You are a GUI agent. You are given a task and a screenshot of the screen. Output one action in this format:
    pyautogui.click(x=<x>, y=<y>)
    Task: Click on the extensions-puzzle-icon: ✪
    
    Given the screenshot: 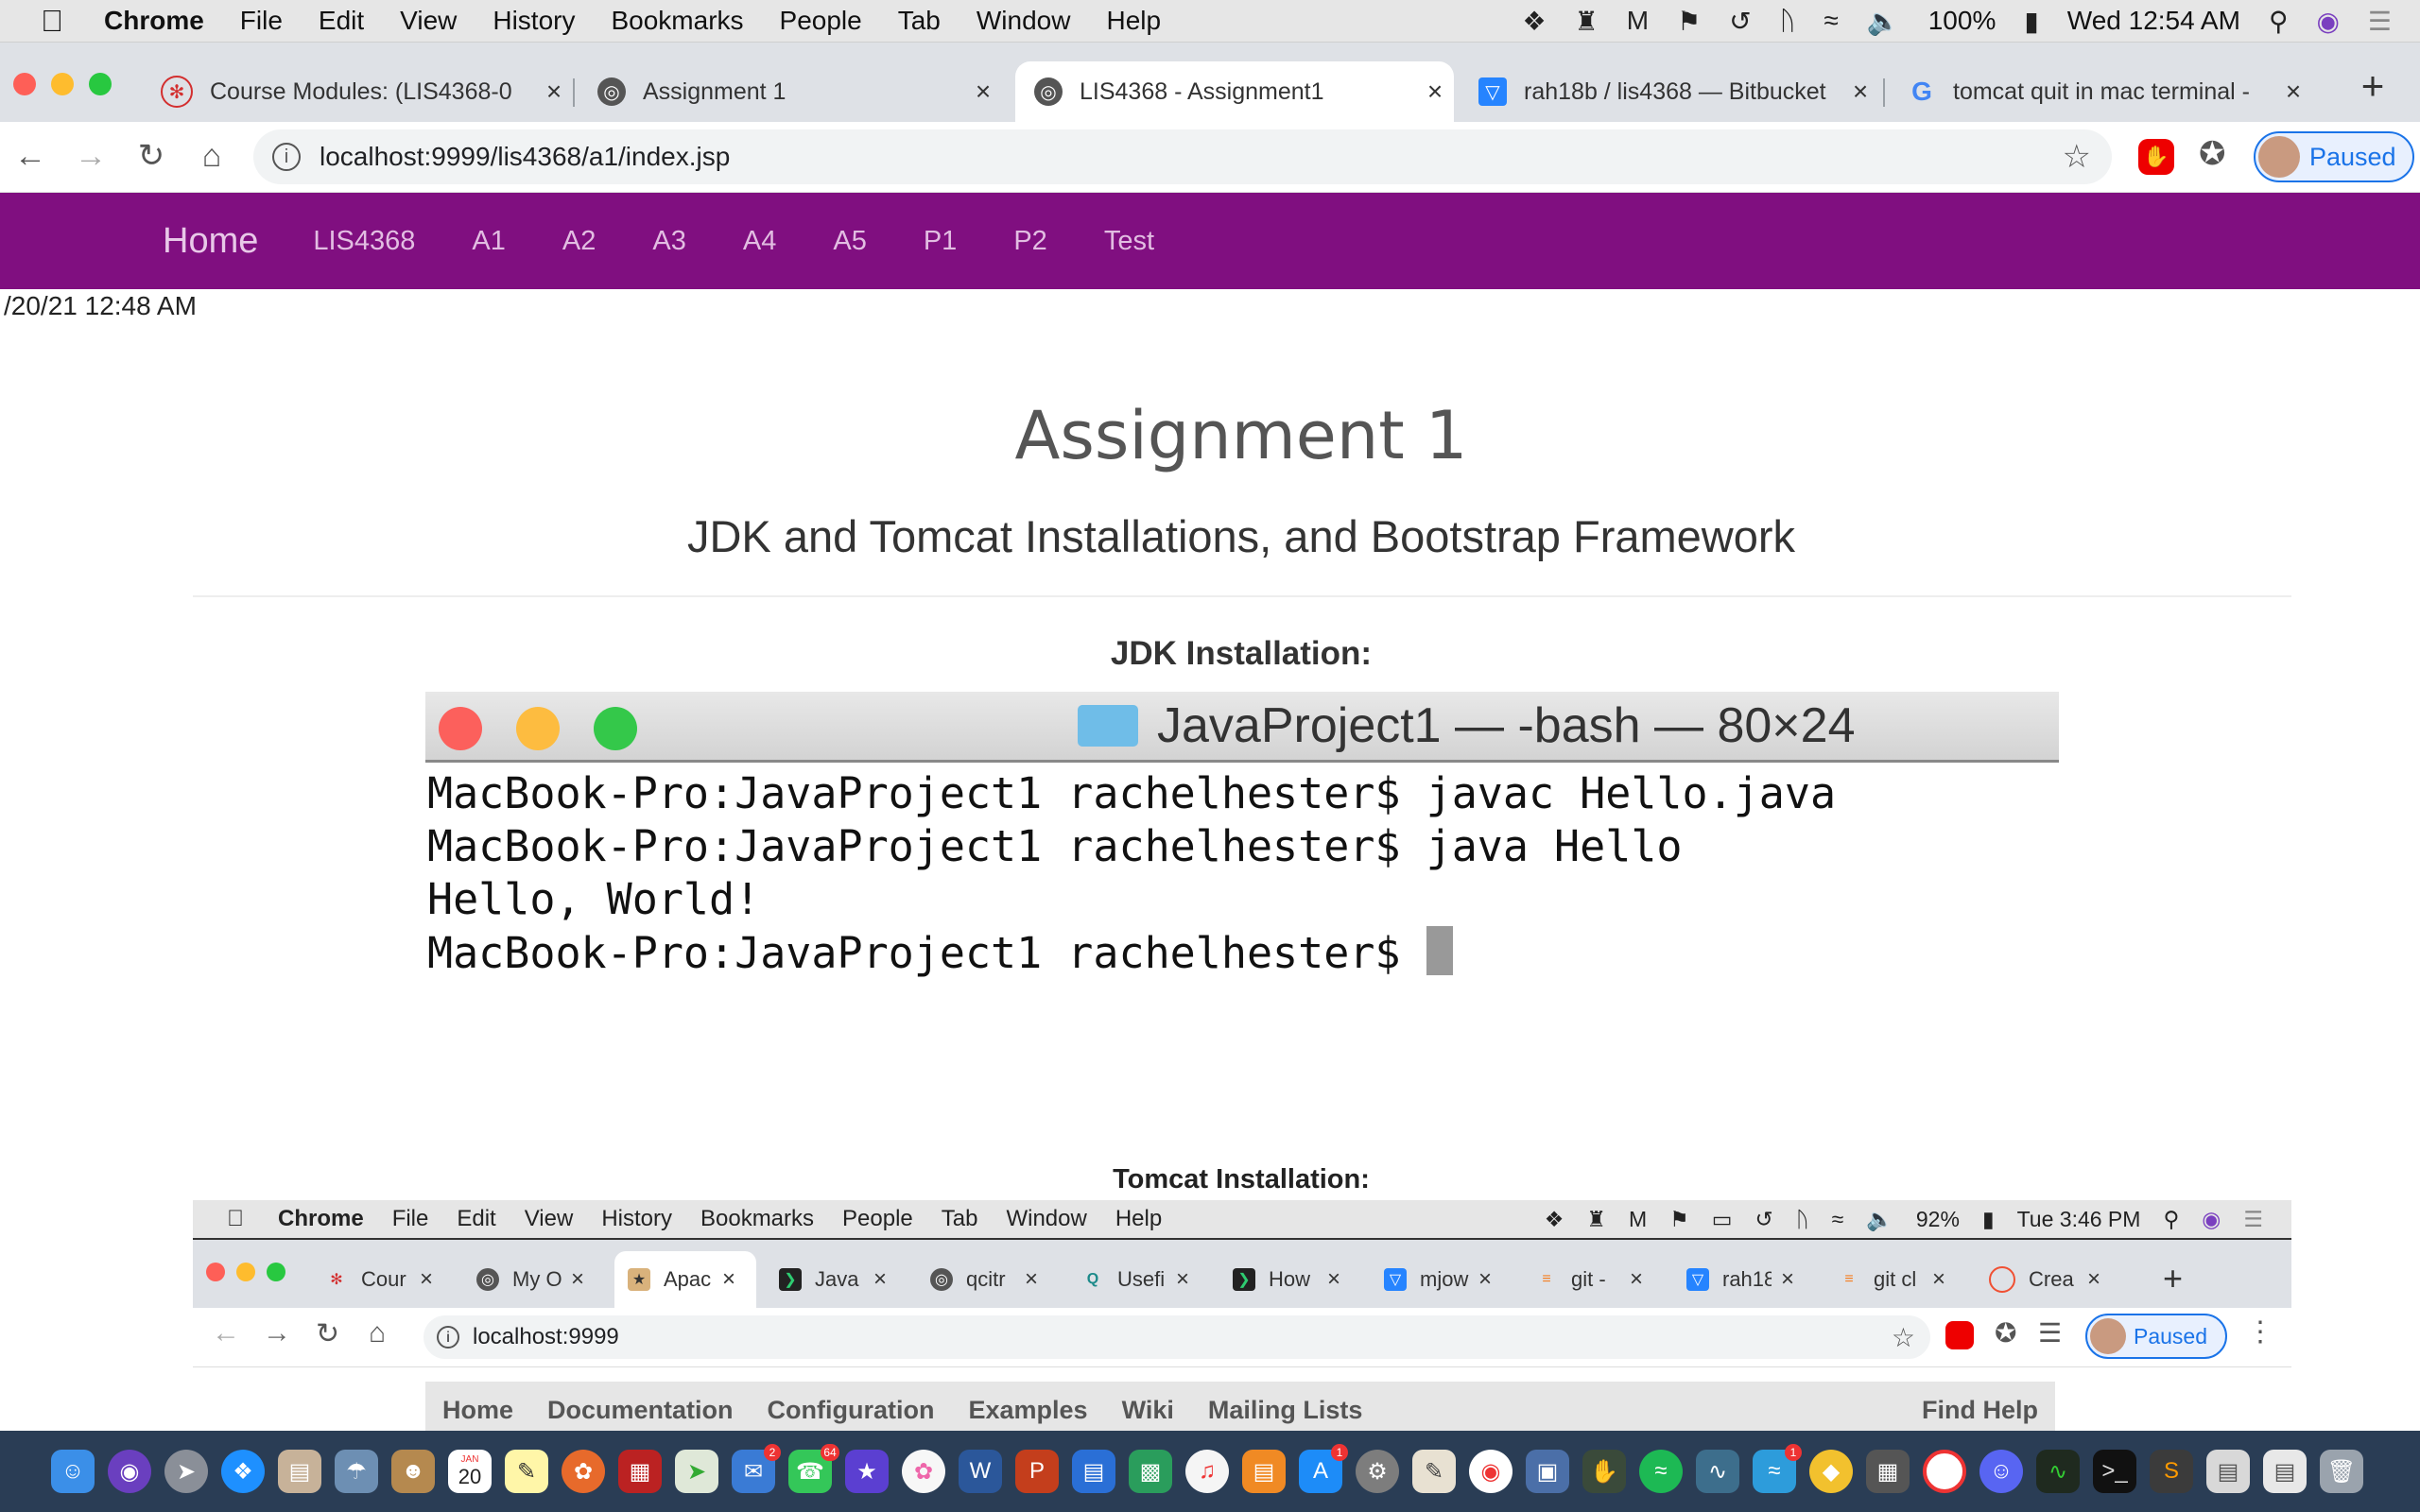 What is the action you would take?
    pyautogui.click(x=2212, y=154)
    